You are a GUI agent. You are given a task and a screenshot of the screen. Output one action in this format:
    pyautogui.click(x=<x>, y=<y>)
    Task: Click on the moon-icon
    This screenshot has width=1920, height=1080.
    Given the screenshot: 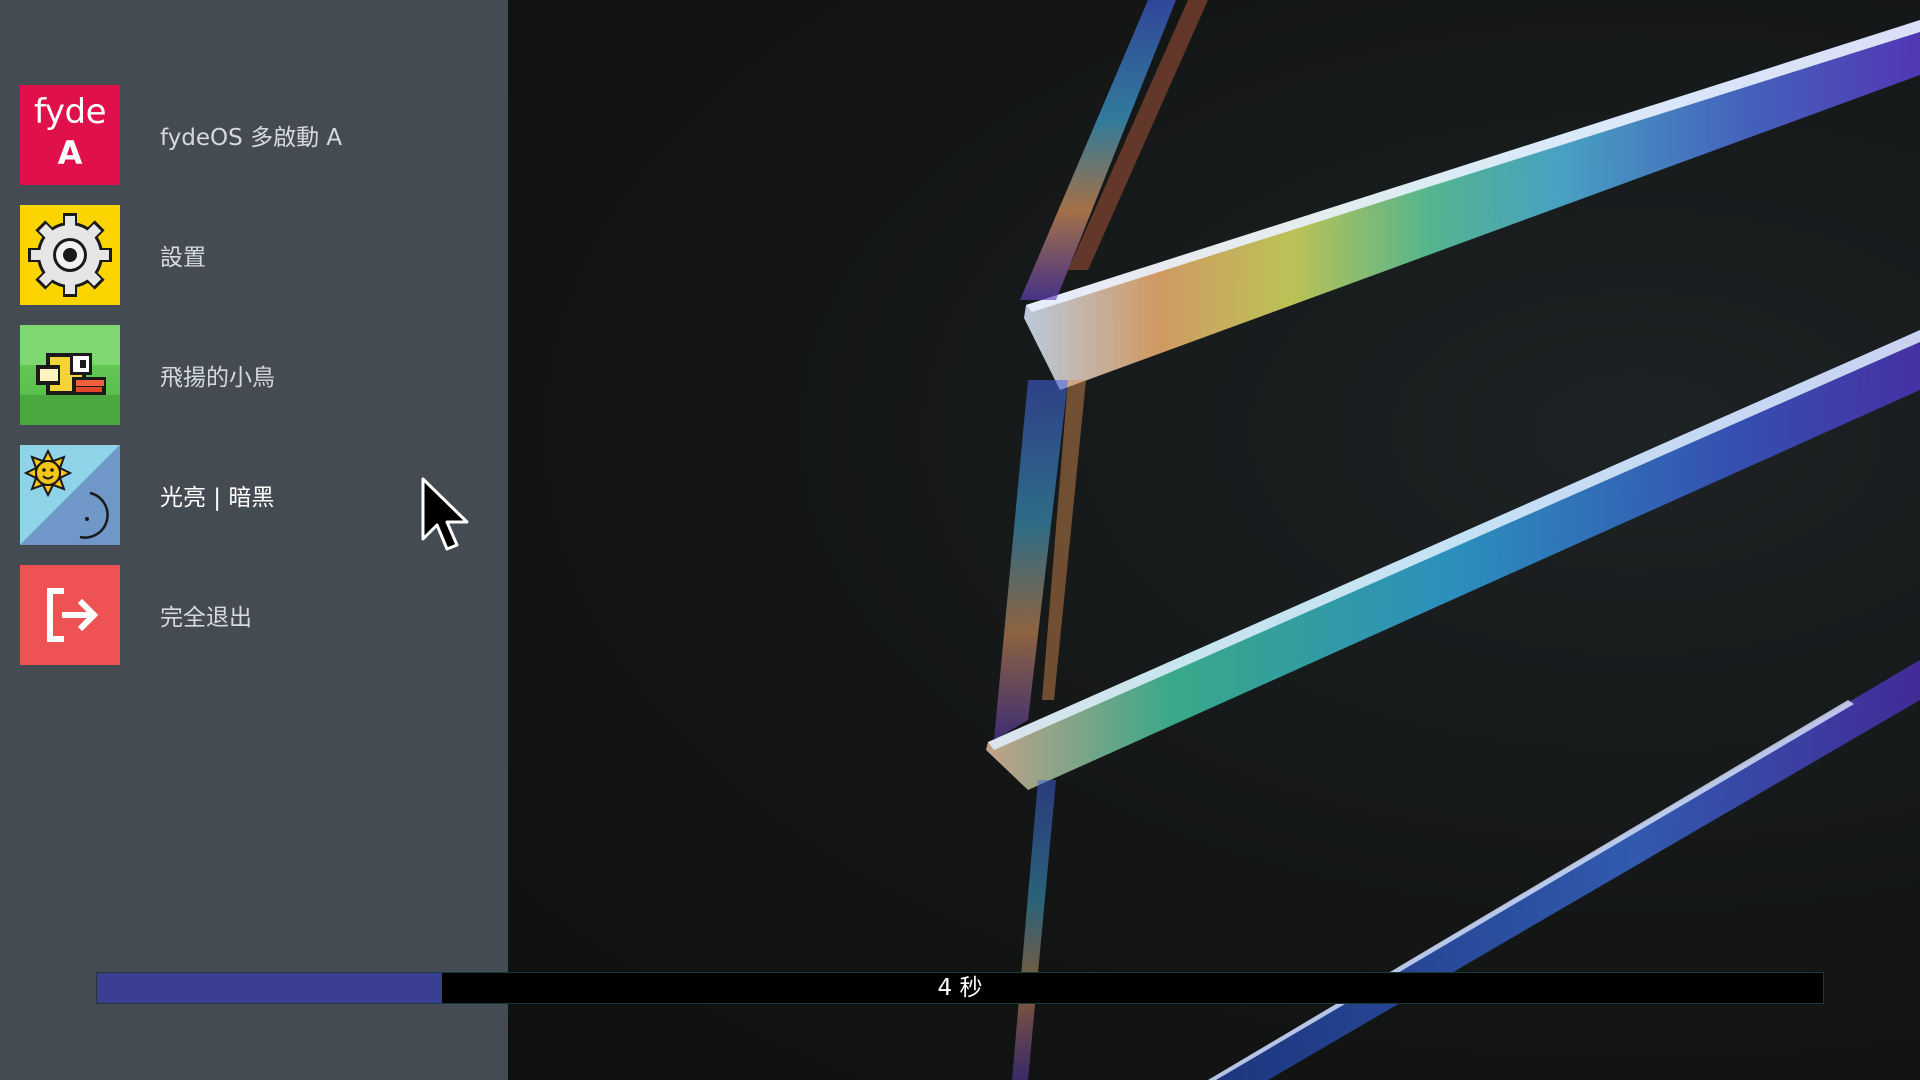 What is the action you would take?
    pyautogui.click(x=94, y=515)
    